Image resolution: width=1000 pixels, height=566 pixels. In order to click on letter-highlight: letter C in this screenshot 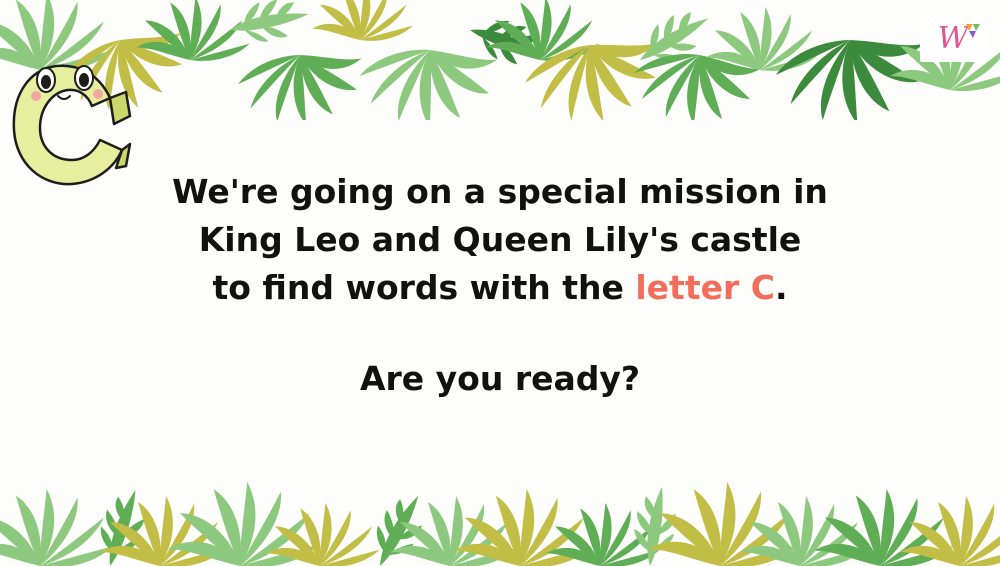, I will do `click(705, 287)`.